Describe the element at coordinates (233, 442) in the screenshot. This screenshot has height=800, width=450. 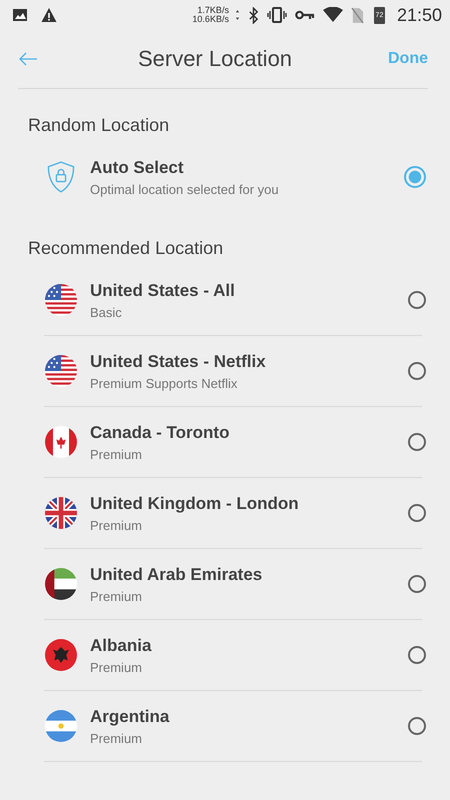
I see `location-item: Canada - Toronto Premium` at that location.